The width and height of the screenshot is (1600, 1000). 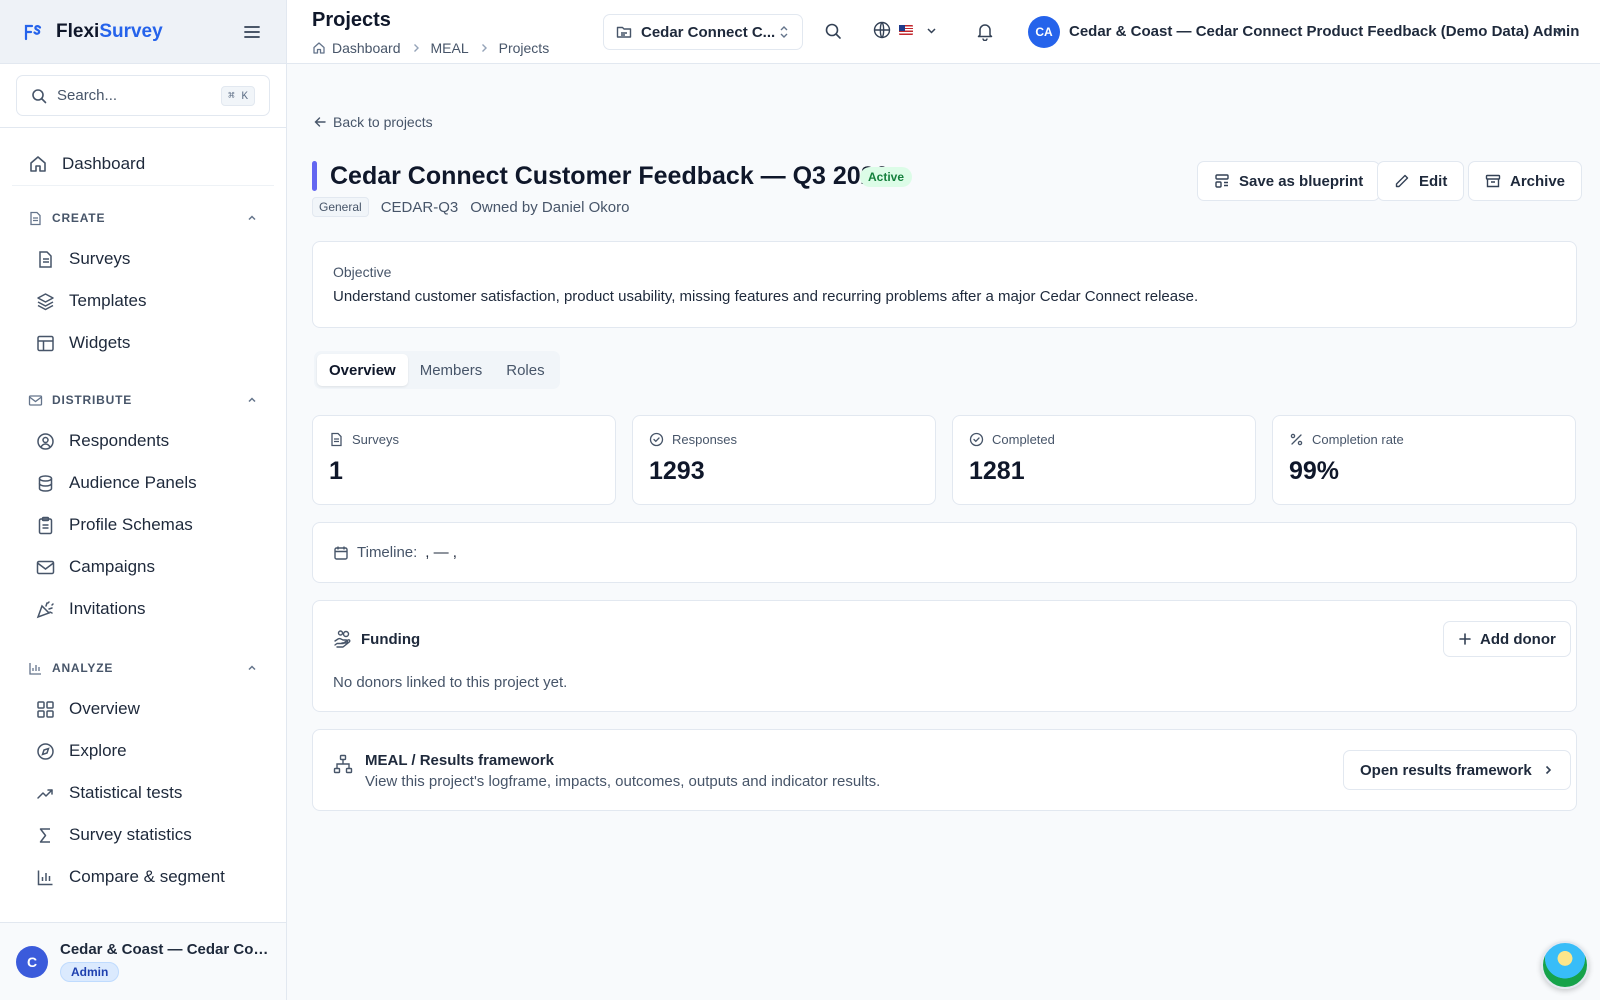 I want to click on sidebar-search-input: Search... ⌘ K, so click(x=143, y=95).